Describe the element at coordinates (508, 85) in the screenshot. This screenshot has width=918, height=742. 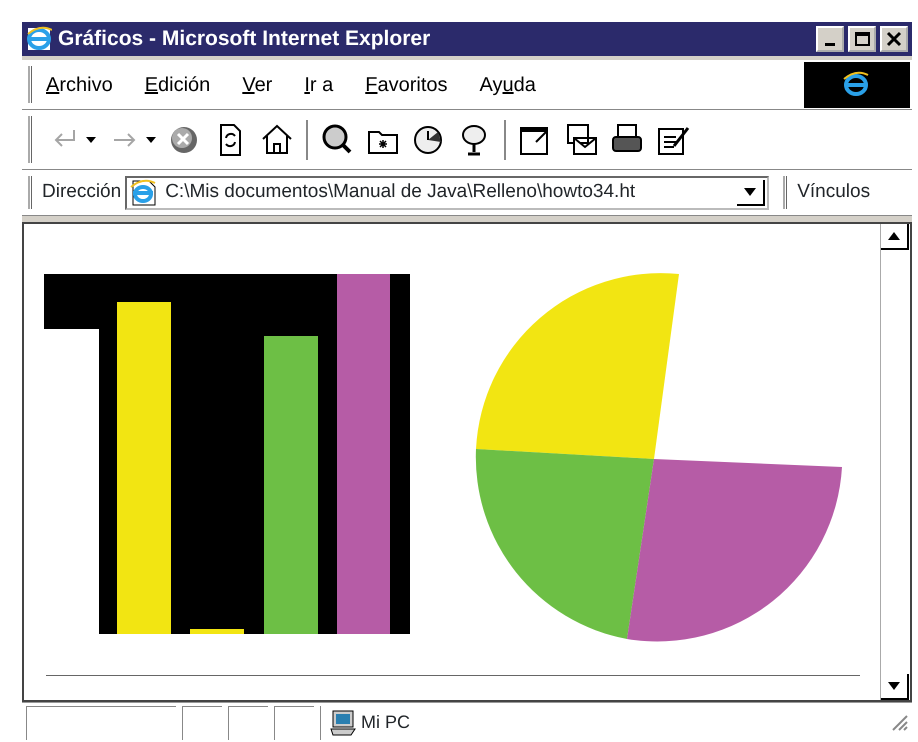
I see `menu-item: Ayuda` at that location.